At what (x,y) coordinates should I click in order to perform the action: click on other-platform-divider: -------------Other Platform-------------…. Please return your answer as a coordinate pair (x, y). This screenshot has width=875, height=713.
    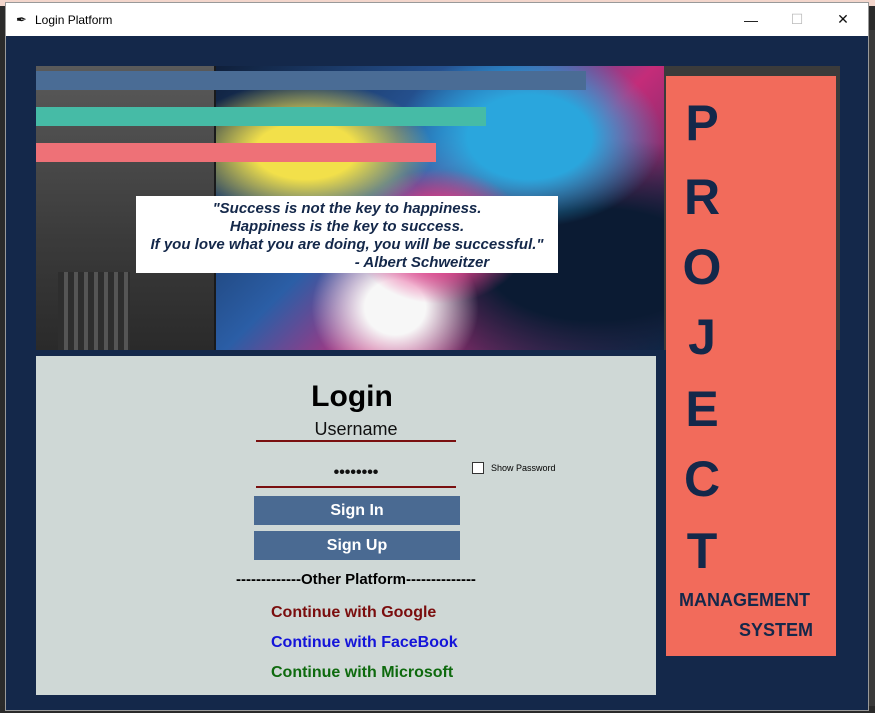
    Looking at the image, I should click on (356, 579).